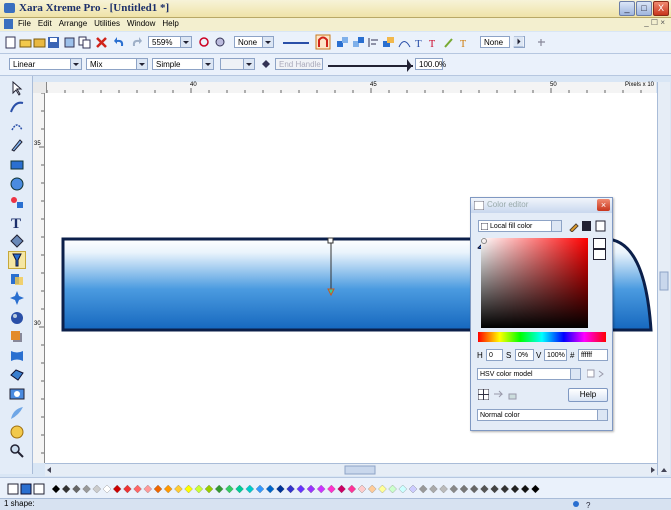  Describe the element at coordinates (136, 42) in the screenshot. I see `redo-icon` at that location.